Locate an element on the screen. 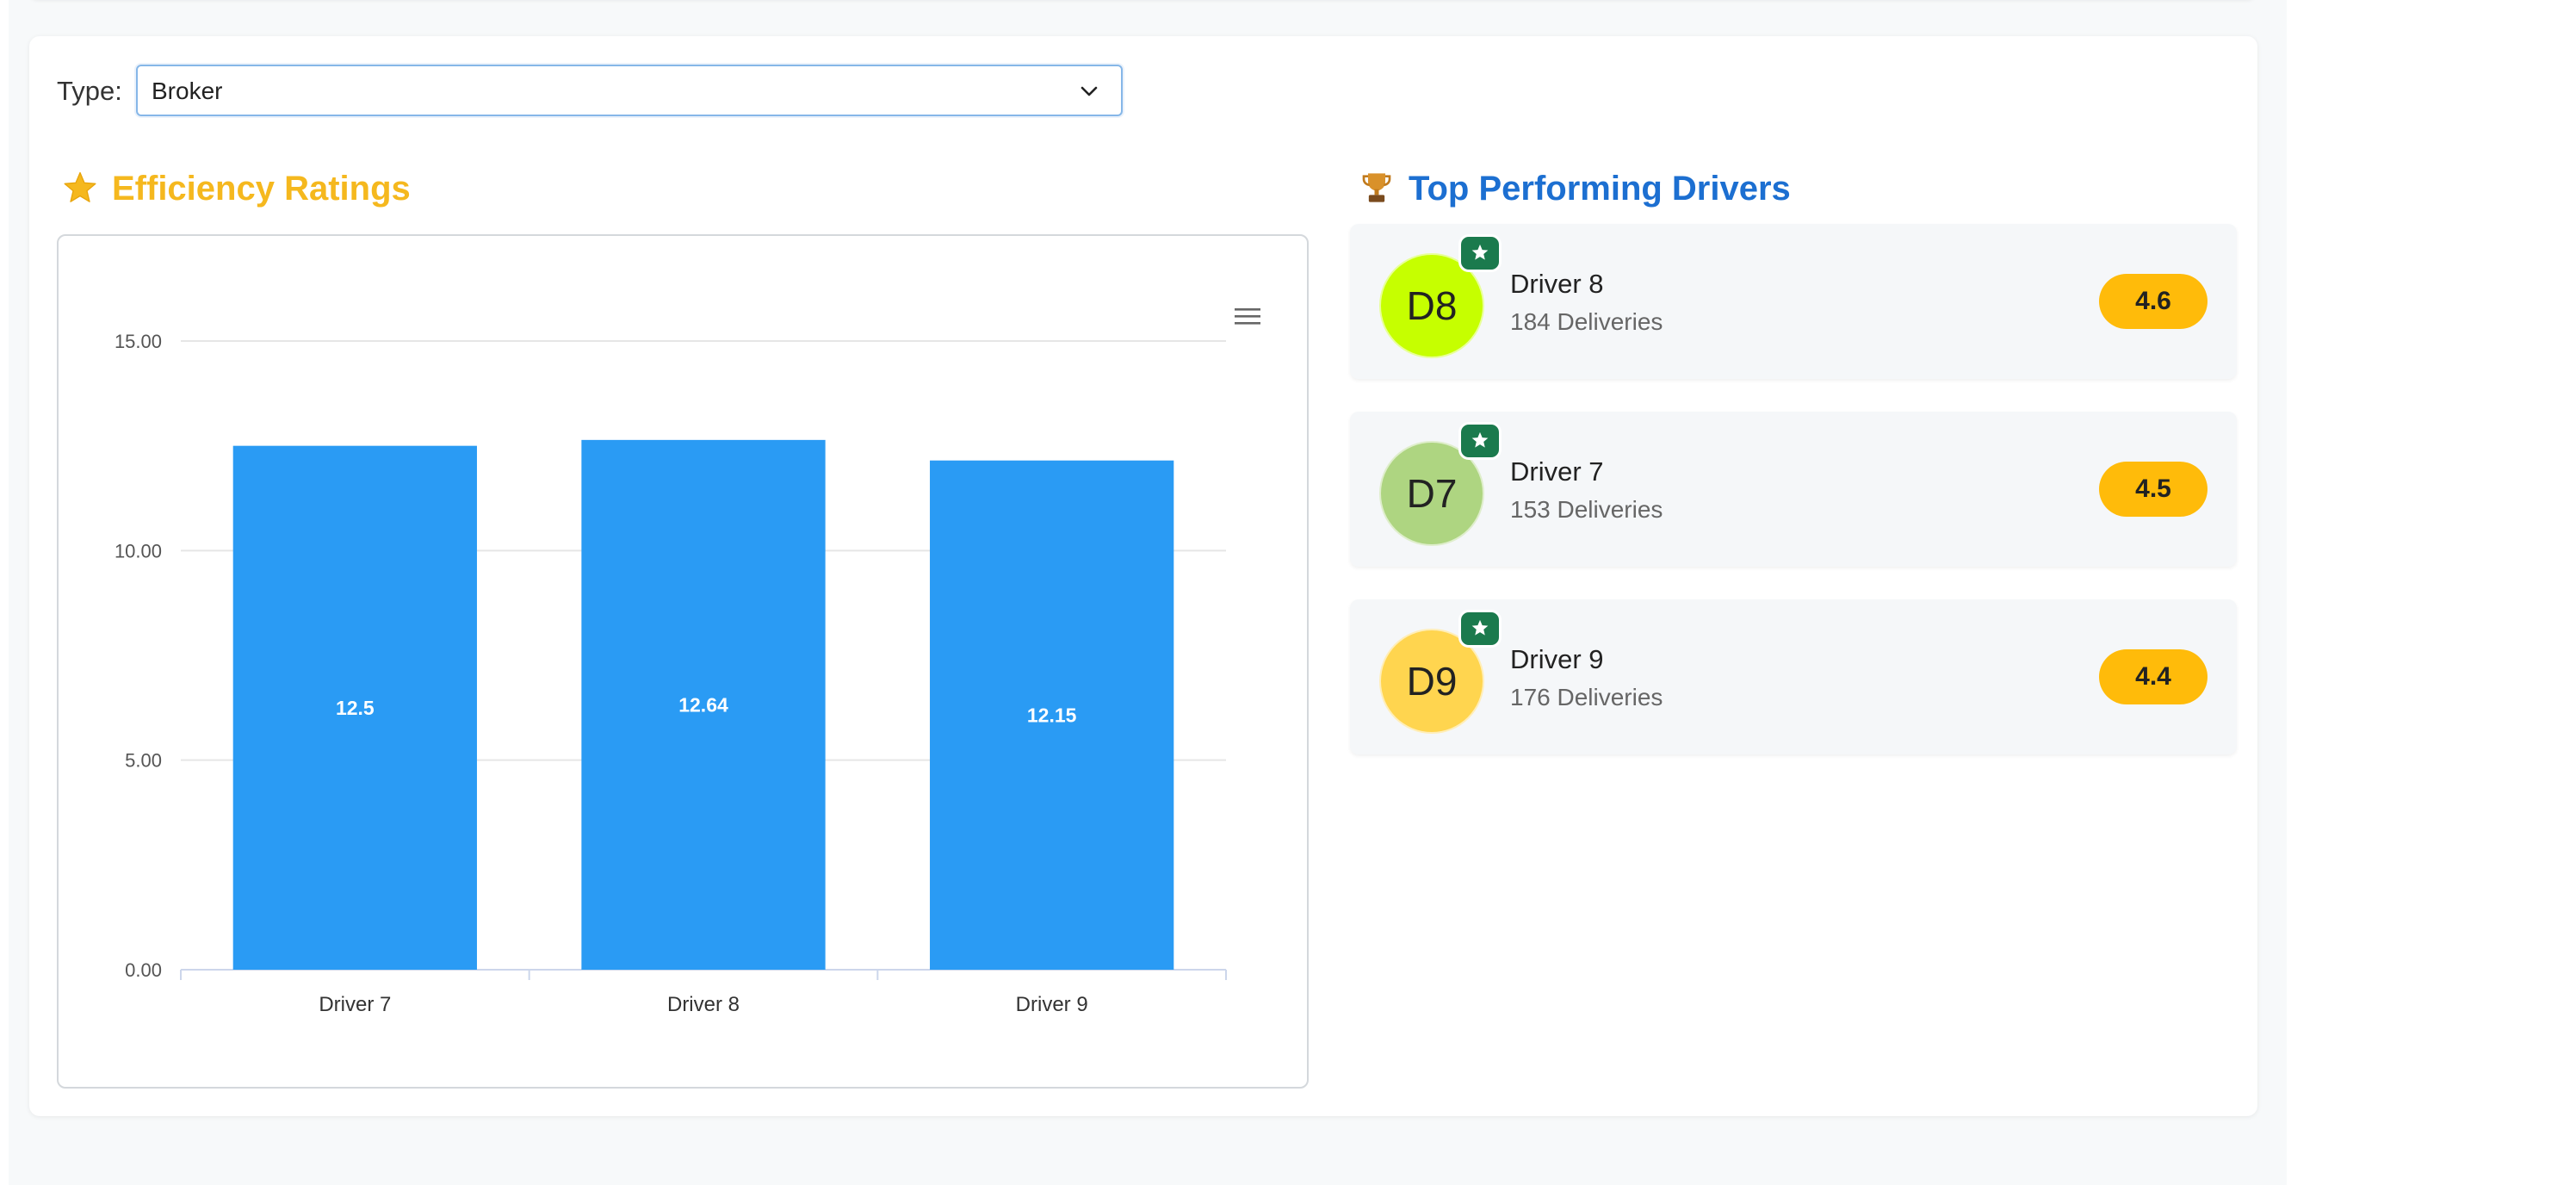 Image resolution: width=2576 pixels, height=1185 pixels. y-tick-label: 5.00 is located at coordinates (144, 761).